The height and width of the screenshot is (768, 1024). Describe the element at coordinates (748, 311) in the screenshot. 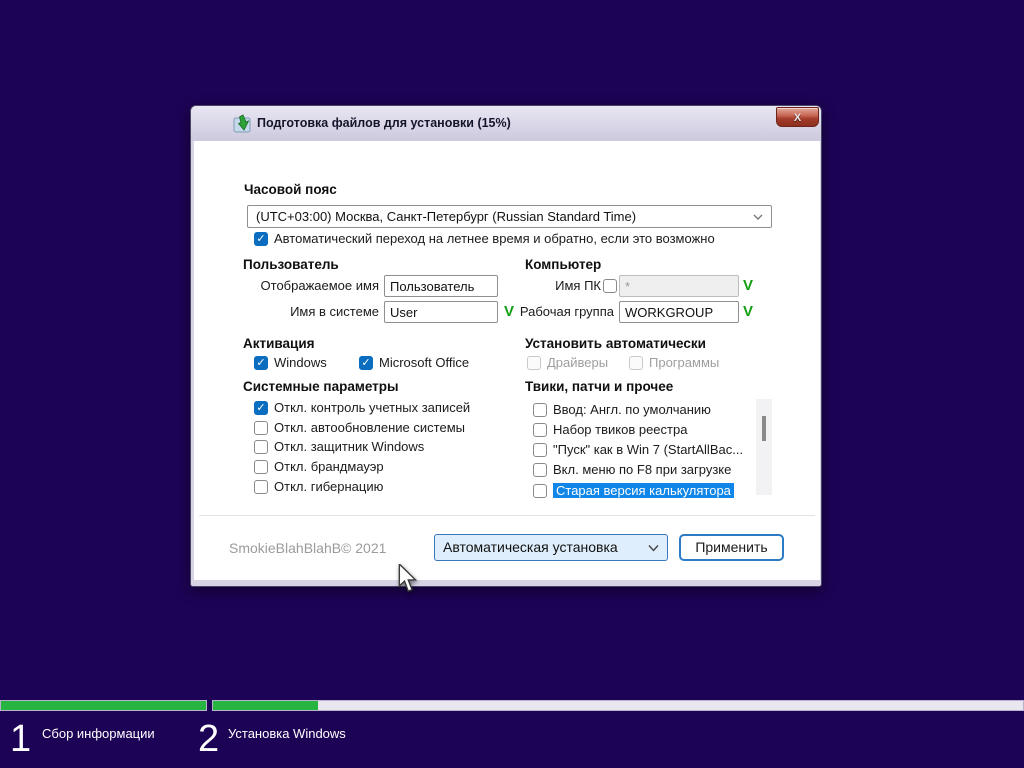

I see `workgroup-status: V` at that location.